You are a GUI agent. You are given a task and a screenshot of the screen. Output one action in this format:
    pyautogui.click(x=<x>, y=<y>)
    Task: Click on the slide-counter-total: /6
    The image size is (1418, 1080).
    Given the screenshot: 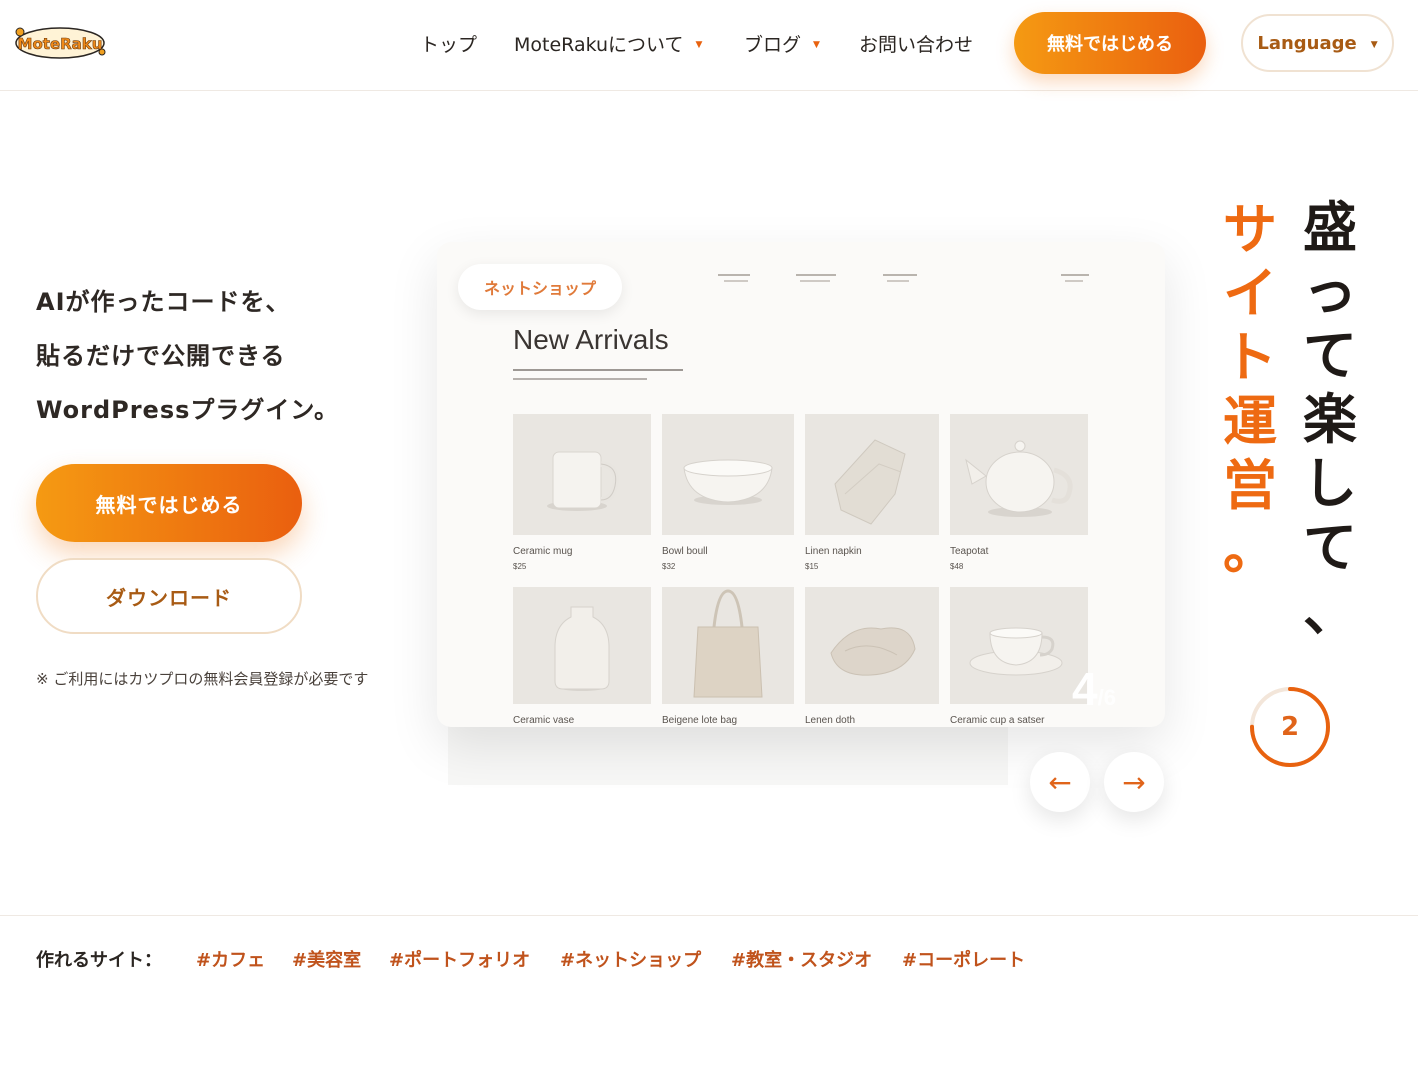 What is the action you would take?
    pyautogui.click(x=1106, y=697)
    